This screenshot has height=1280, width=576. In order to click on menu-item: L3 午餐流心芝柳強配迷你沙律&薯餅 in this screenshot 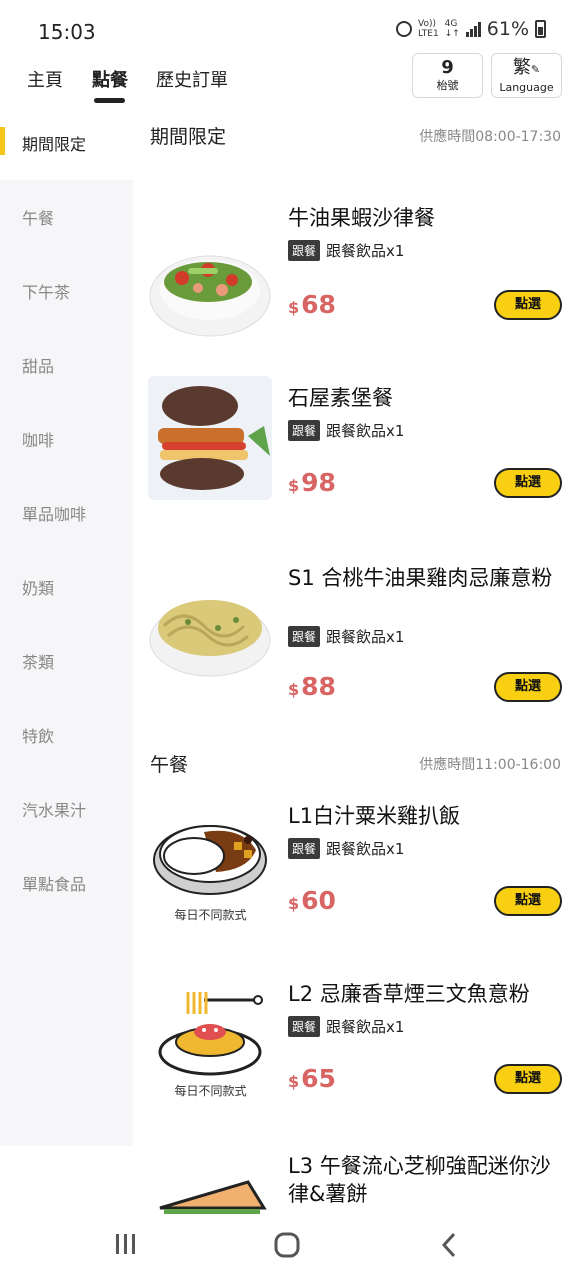, I will do `click(354, 1182)`.